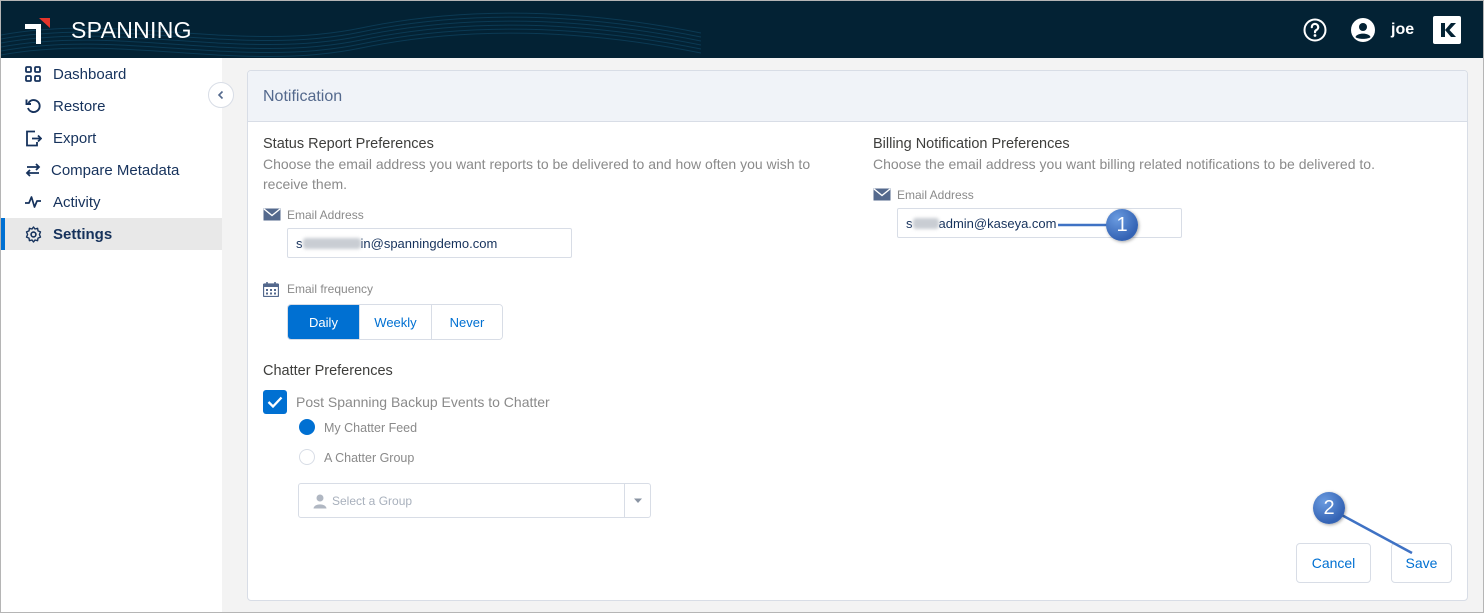  Describe the element at coordinates (857, 96) in the screenshot. I see `card-header: Notification` at that location.